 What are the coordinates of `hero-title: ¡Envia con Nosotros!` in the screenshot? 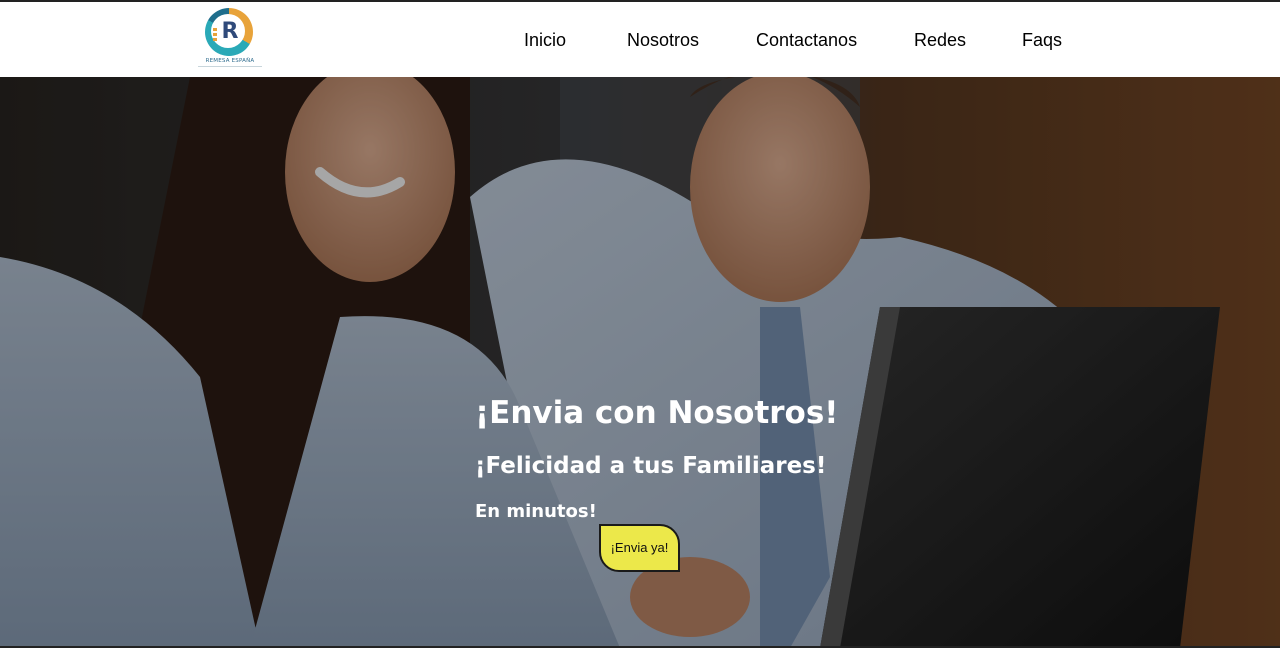 It's located at (657, 413).